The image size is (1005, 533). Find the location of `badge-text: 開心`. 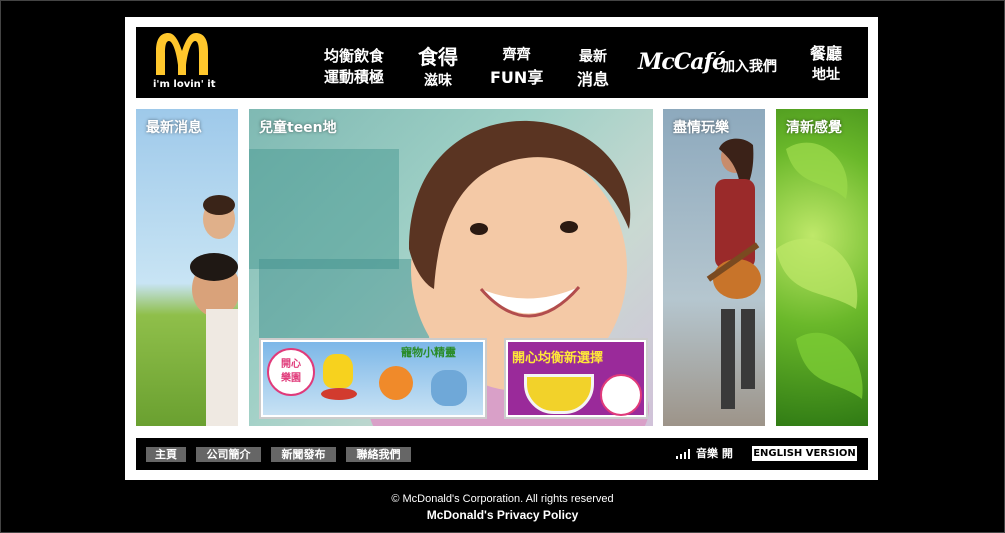

badge-text: 開心 is located at coordinates (291, 364).